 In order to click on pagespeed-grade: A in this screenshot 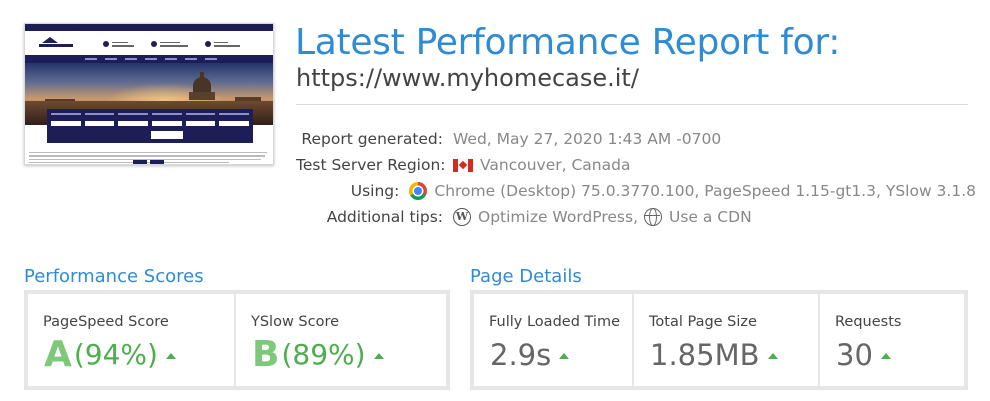, I will do `click(58, 354)`.